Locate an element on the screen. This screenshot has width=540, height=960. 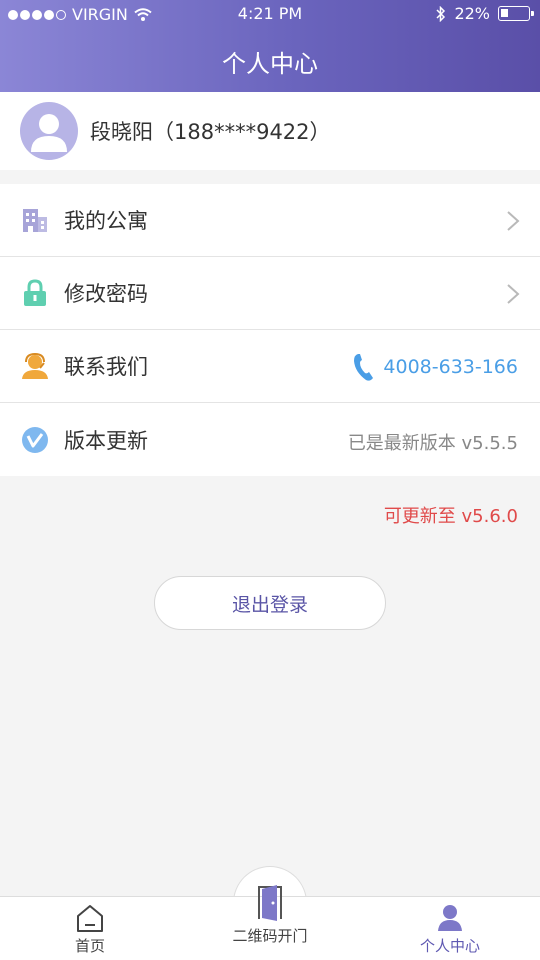
phone-number: 4008-633-166 is located at coordinates (450, 367).